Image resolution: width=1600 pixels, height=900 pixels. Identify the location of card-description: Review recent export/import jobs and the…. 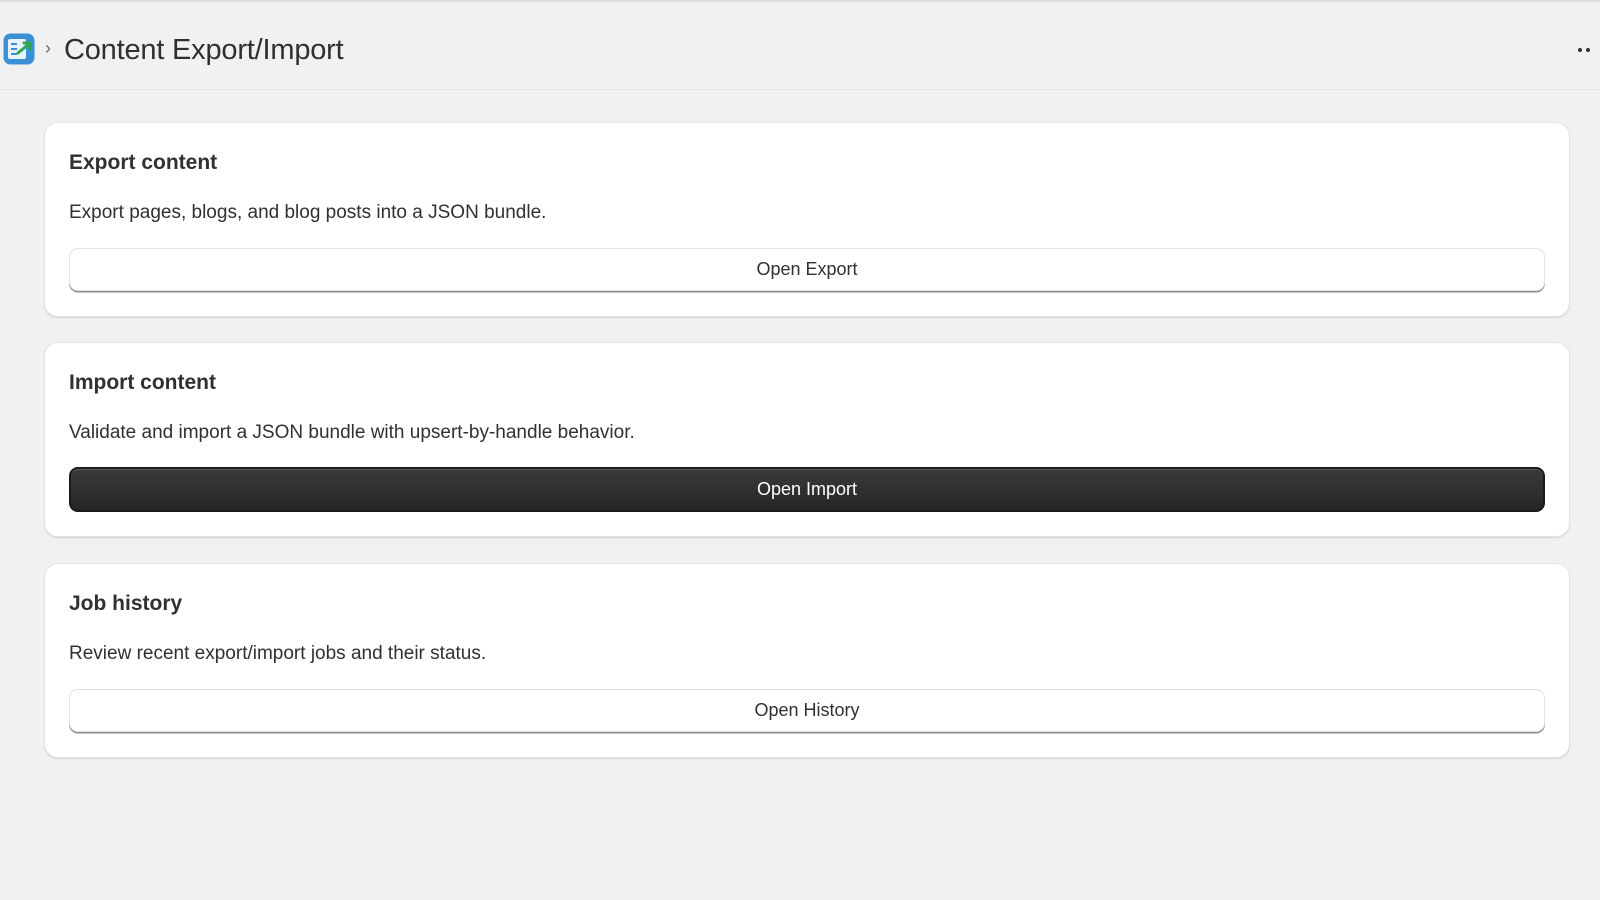
(278, 653).